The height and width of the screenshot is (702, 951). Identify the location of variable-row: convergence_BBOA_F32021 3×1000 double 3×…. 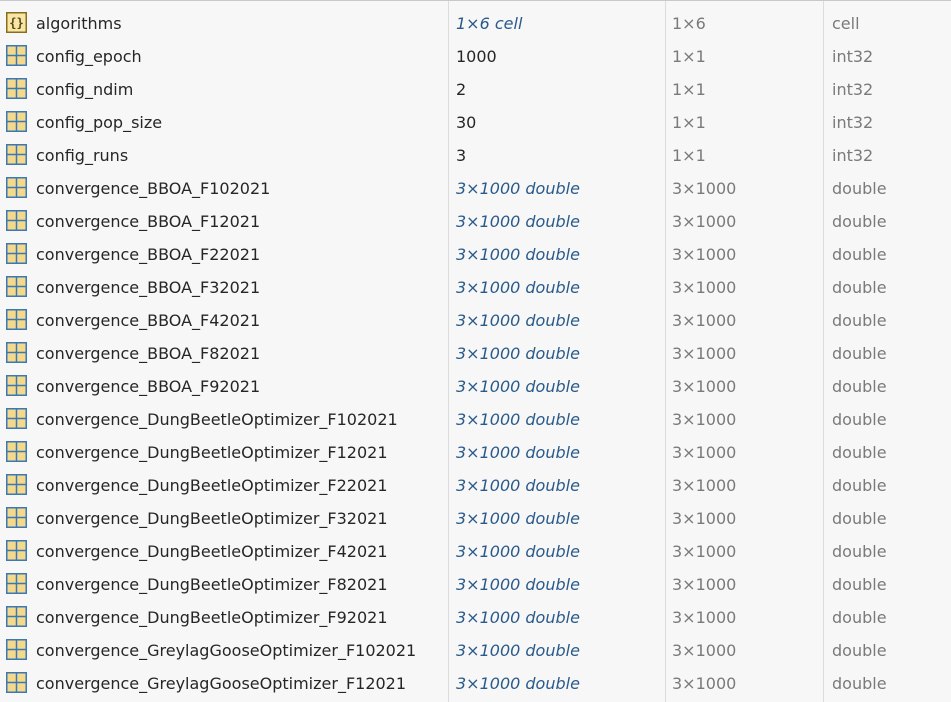
(475, 287).